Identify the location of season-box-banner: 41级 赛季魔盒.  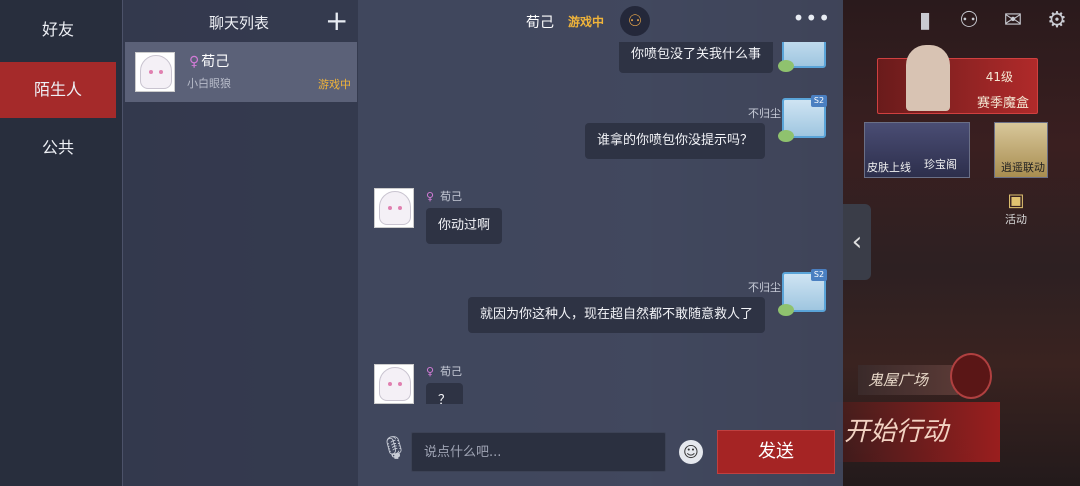
(957, 79).